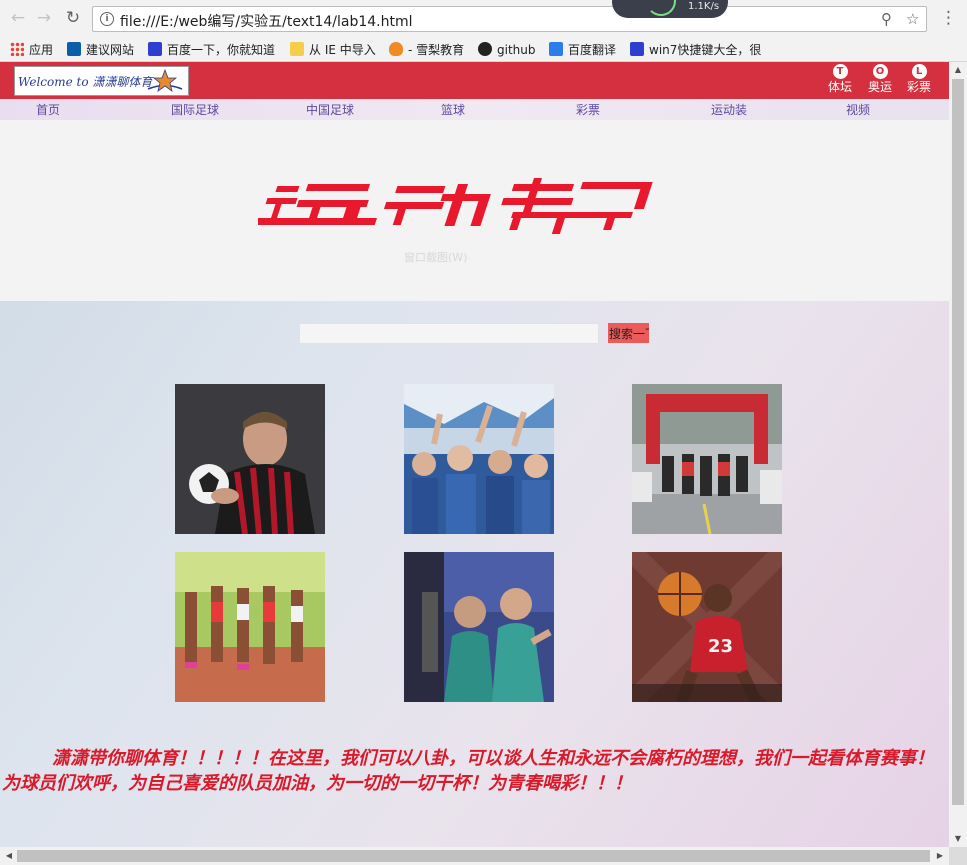 The width and height of the screenshot is (967, 865). Describe the element at coordinates (41, 50) in the screenshot. I see `bookmark-label: 应用` at that location.